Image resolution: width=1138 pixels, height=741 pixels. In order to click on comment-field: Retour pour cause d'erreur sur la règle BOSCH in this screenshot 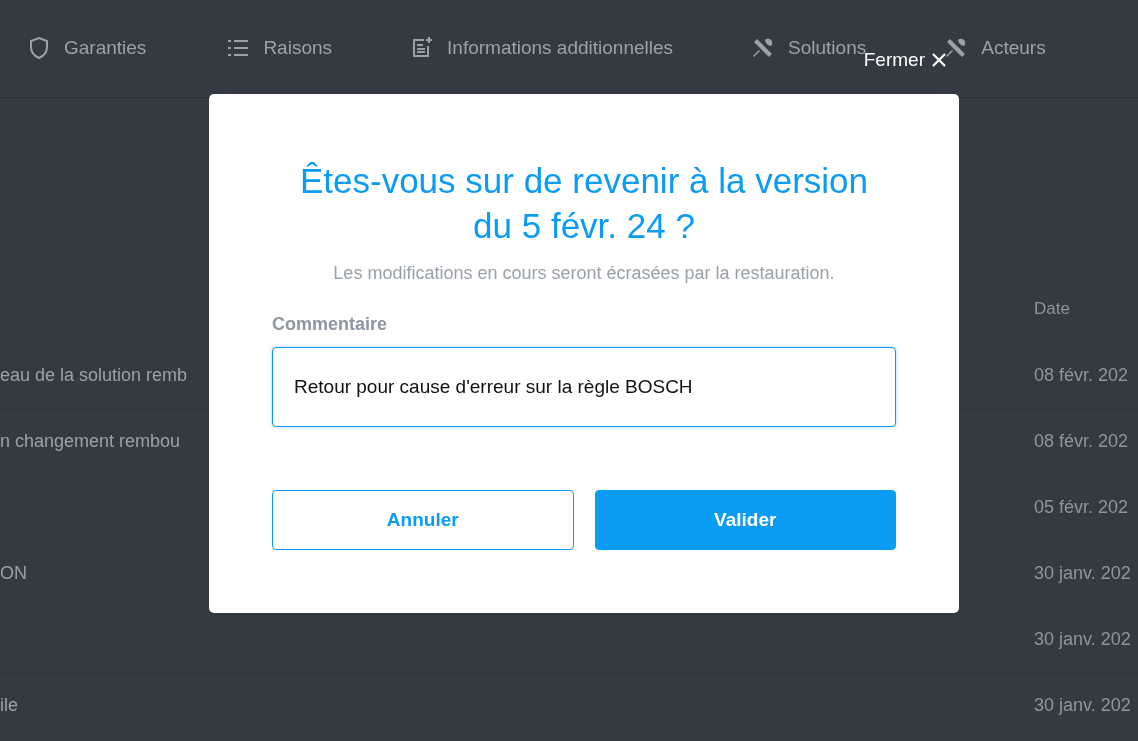, I will do `click(584, 387)`.